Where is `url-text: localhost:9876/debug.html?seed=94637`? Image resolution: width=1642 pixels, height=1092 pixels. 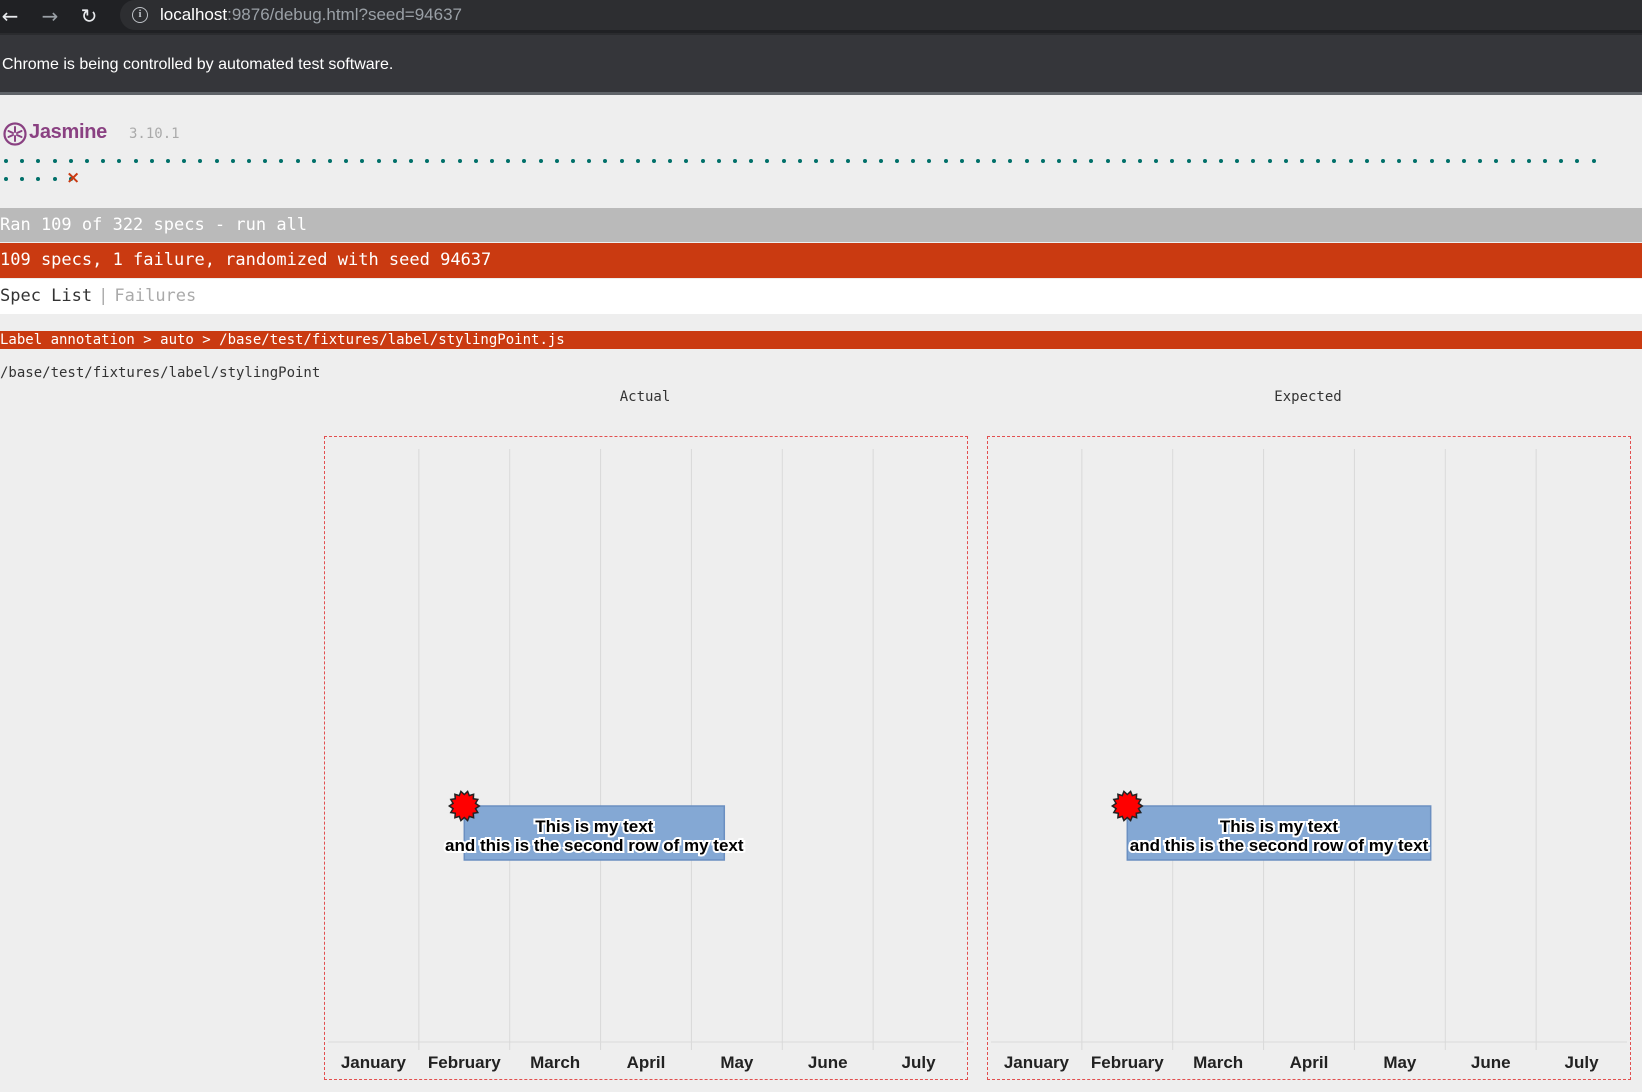 url-text: localhost:9876/debug.html?seed=94637 is located at coordinates (311, 15).